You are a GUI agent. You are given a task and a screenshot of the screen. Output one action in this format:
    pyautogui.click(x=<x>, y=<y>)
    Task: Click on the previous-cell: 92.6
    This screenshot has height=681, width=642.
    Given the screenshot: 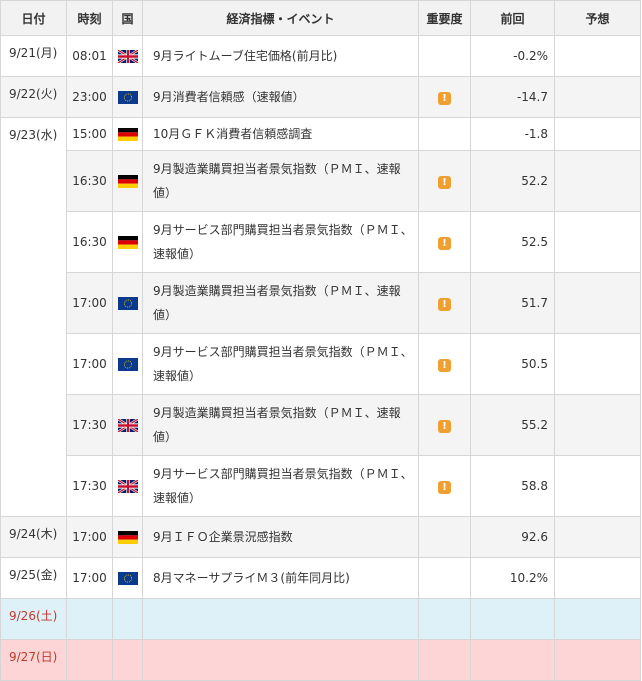 What is the action you would take?
    pyautogui.click(x=512, y=537)
    